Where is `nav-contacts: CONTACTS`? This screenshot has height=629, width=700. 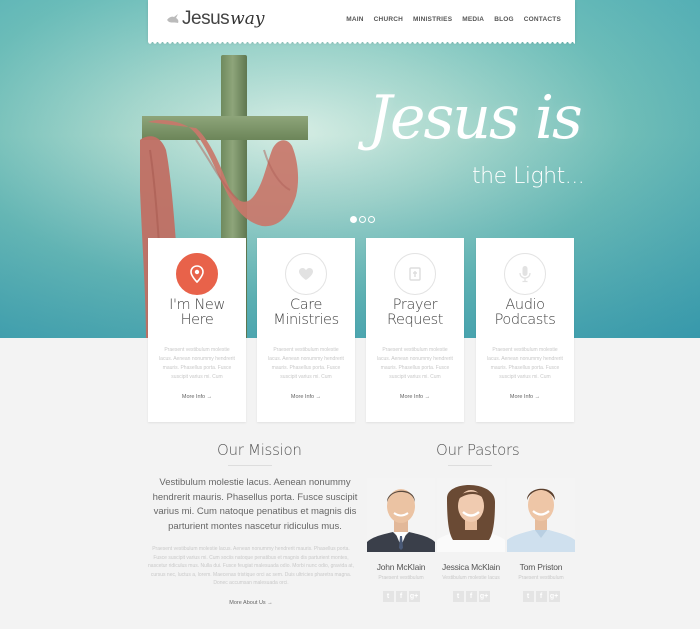
nav-contacts: CONTACTS is located at coordinates (542, 19).